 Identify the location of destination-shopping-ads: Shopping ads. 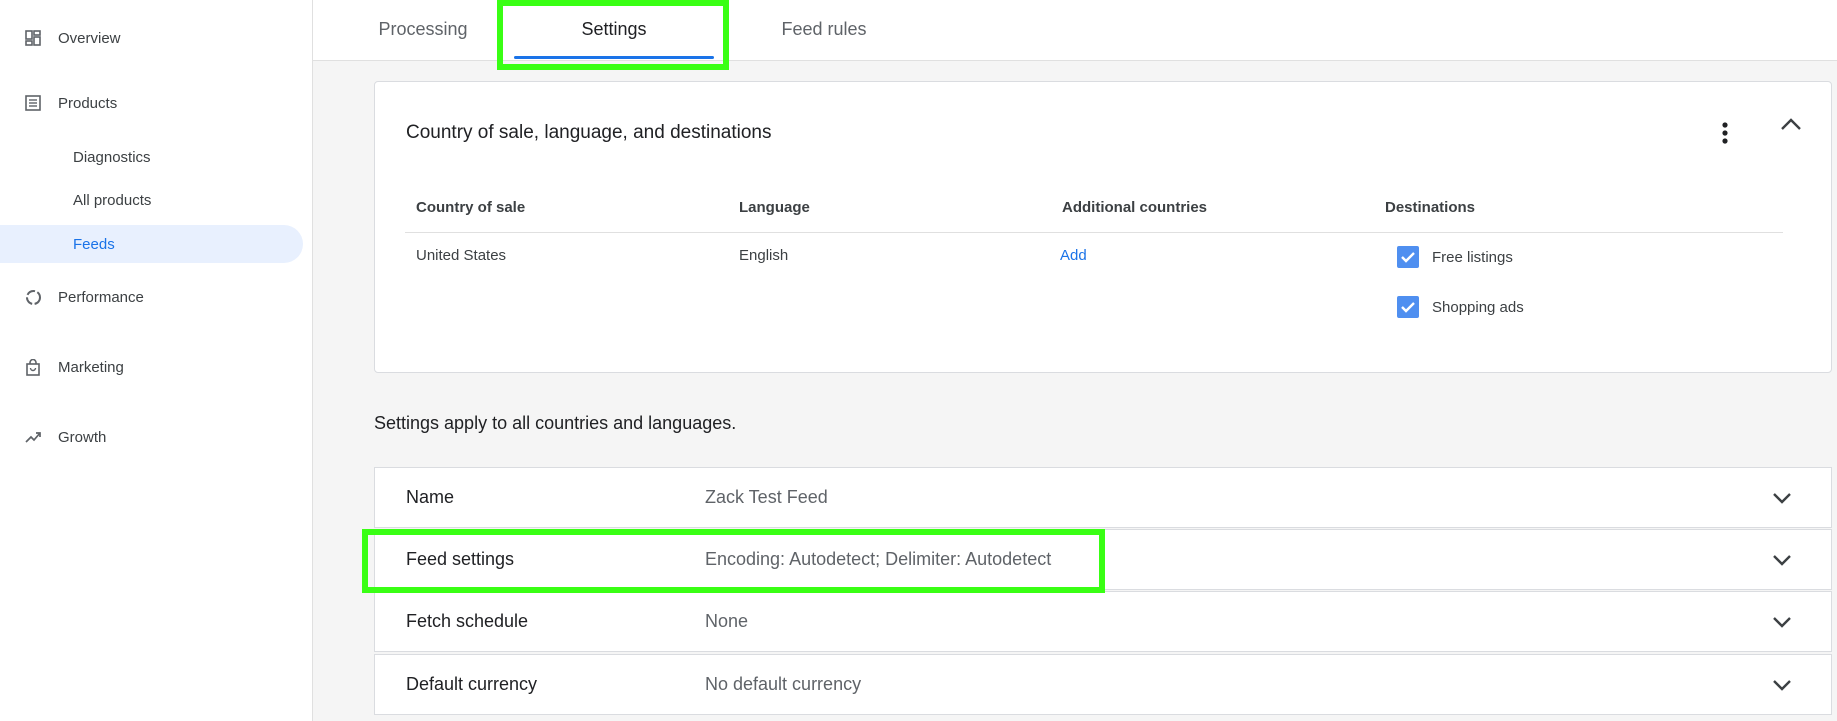
(1460, 307).